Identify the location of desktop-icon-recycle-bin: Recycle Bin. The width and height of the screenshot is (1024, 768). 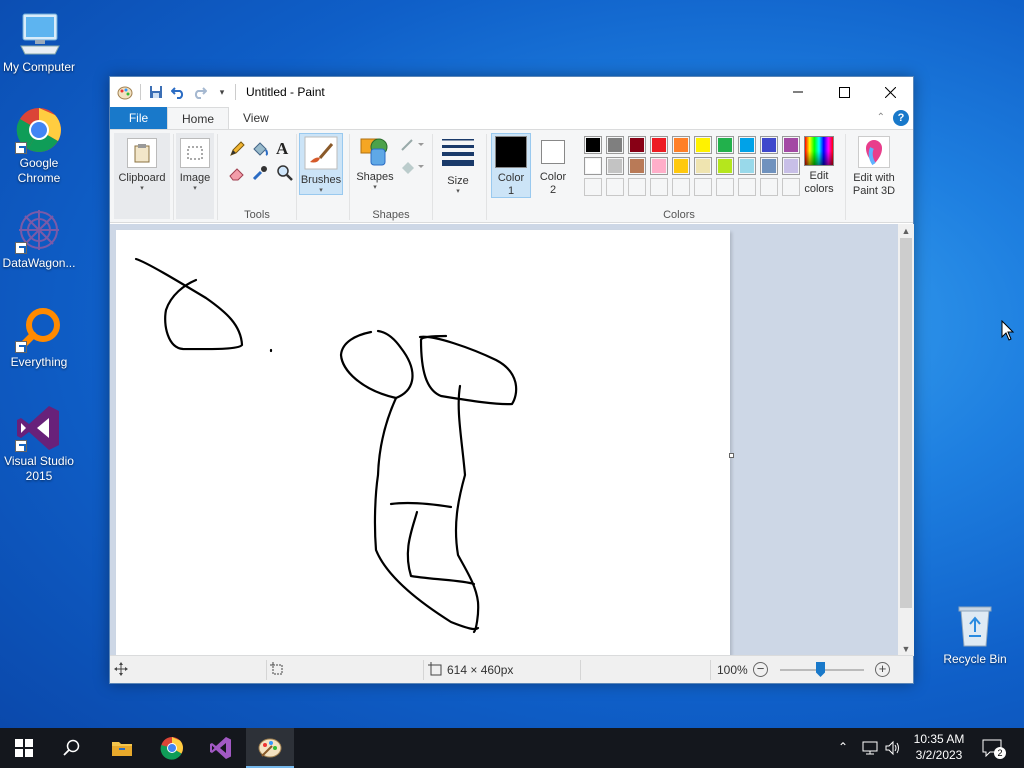
(975, 634).